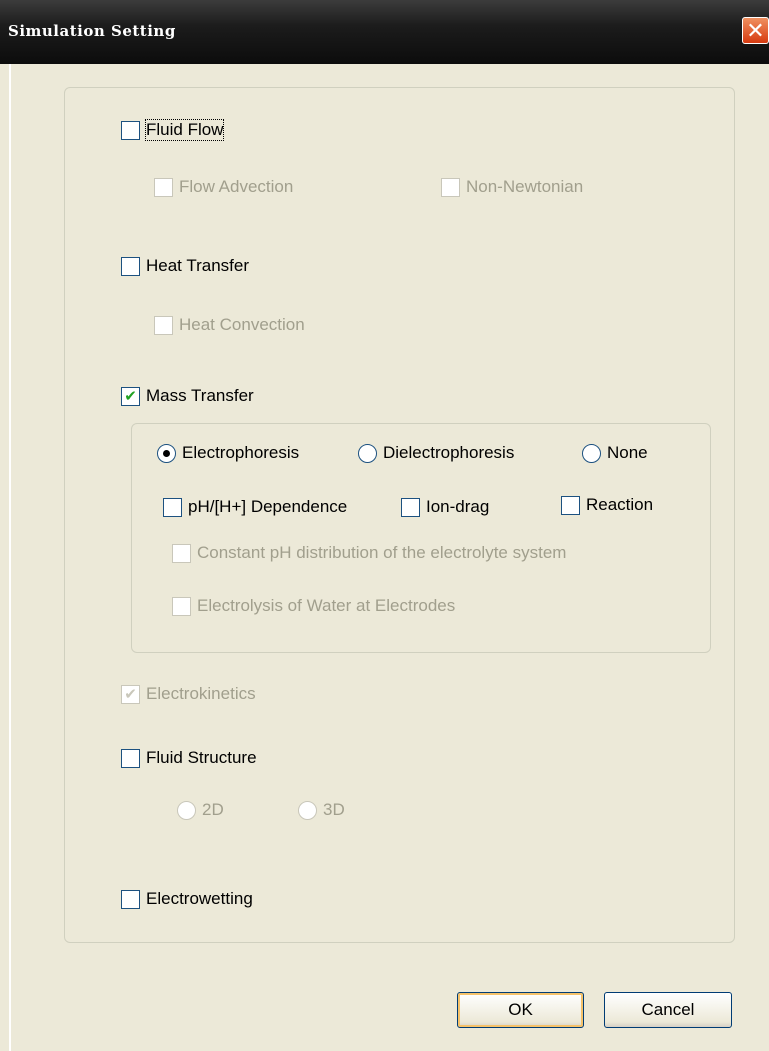  Describe the element at coordinates (200, 810) in the screenshot. I see `2d-radio: 2D` at that location.